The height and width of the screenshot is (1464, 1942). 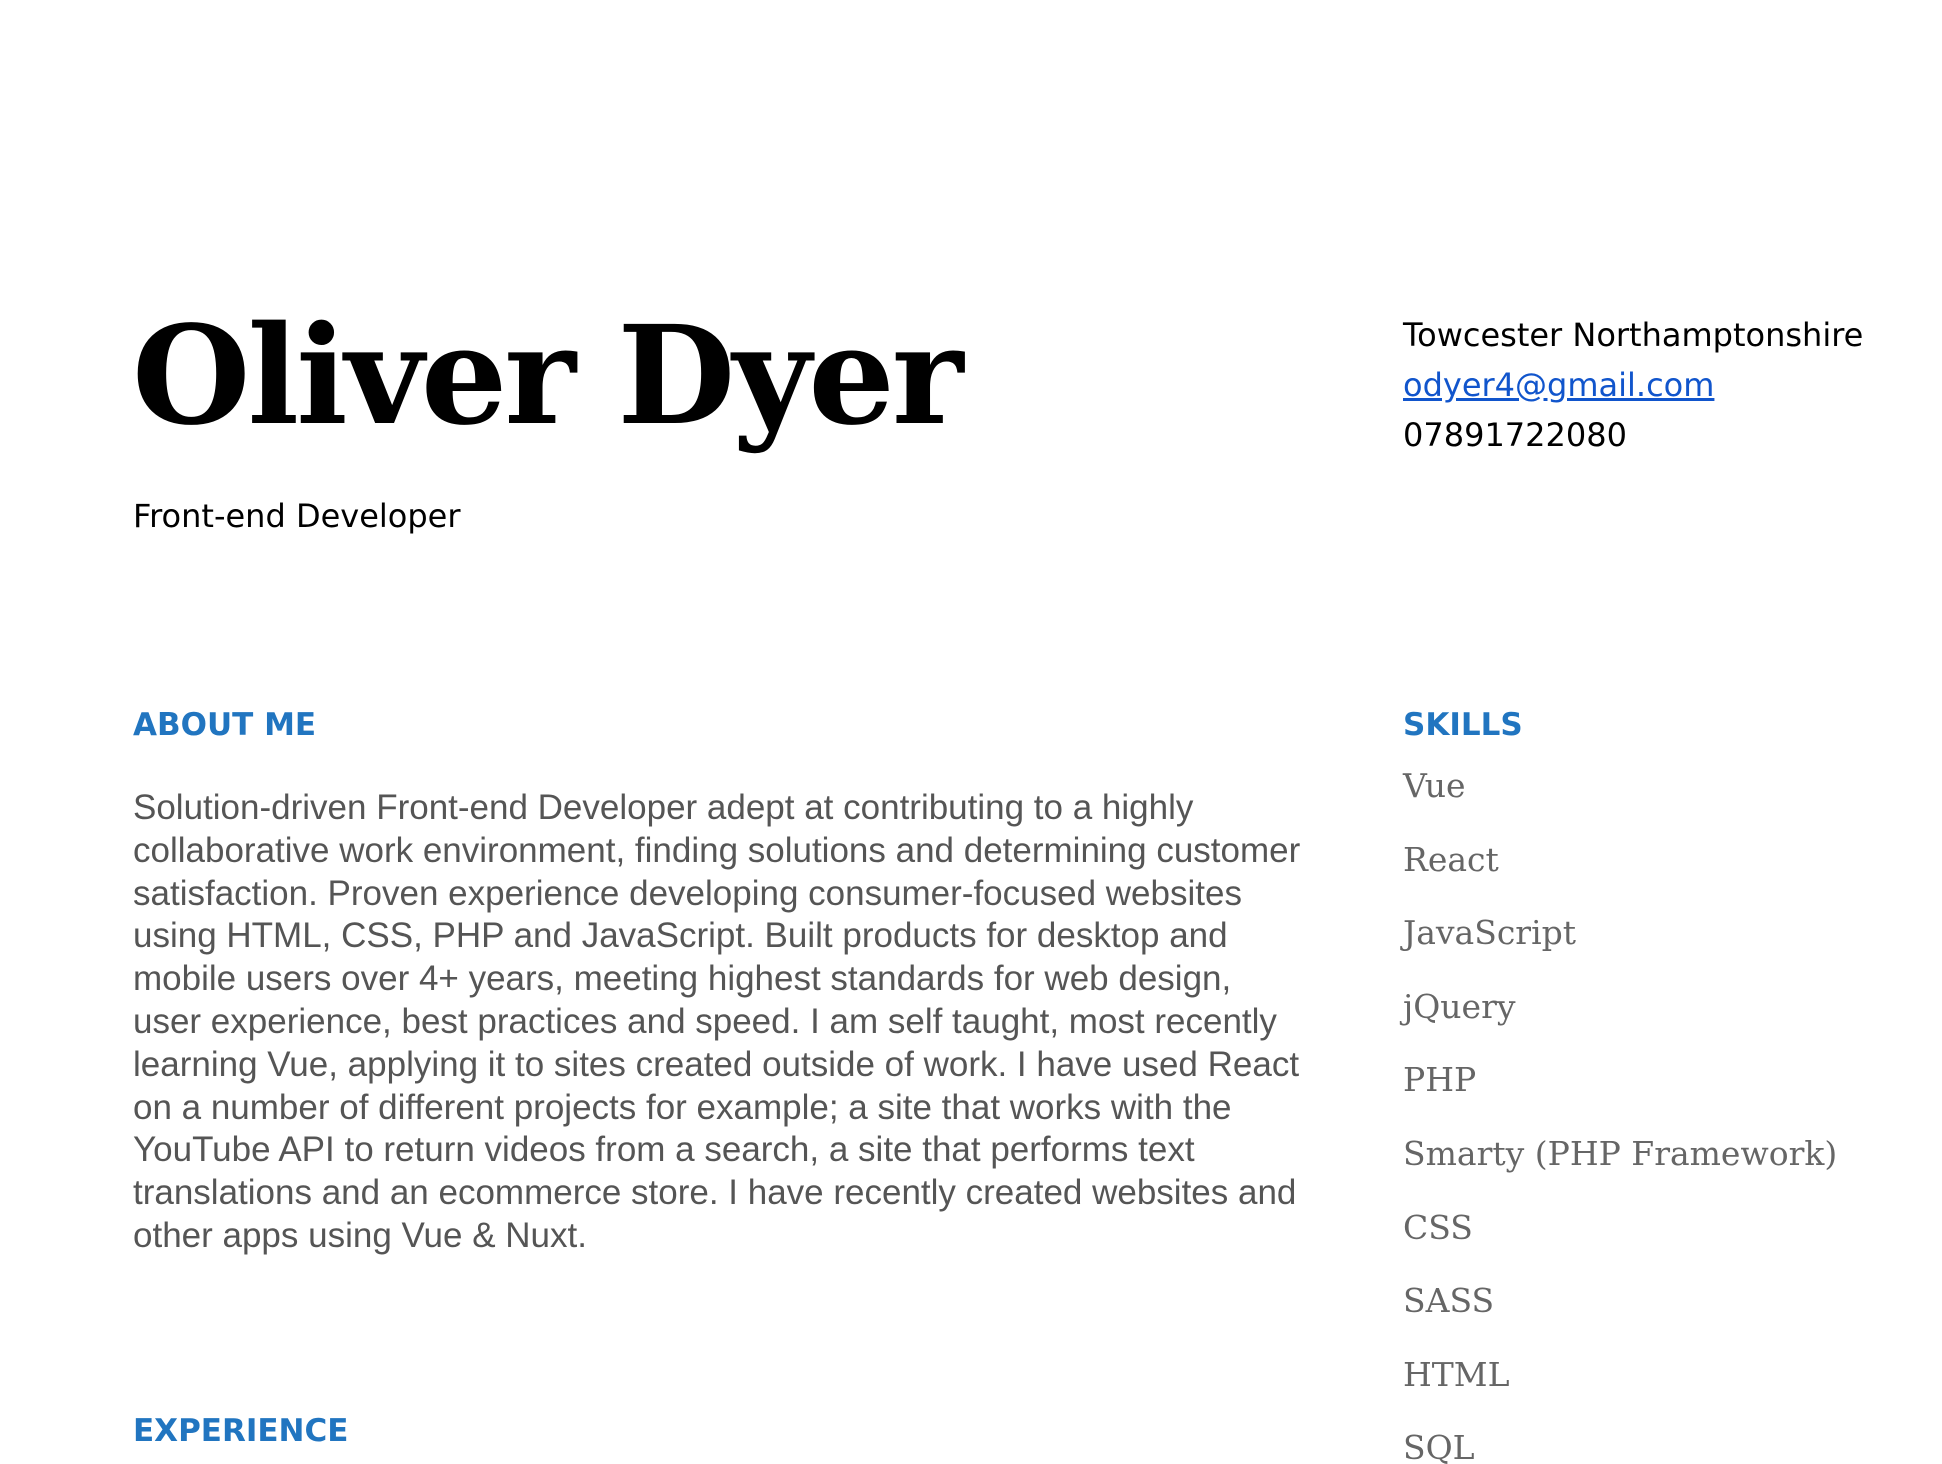 I want to click on skill-item: React, so click(x=1451, y=859).